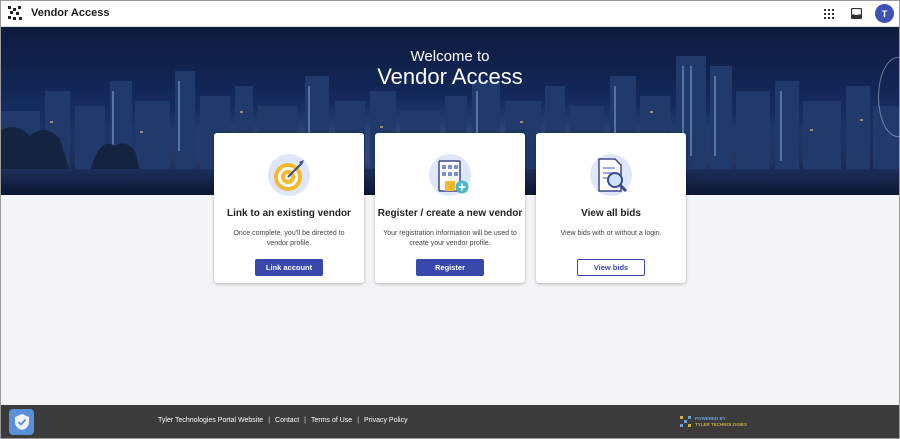 The height and width of the screenshot is (439, 900). I want to click on inbox-icon, so click(856, 14).